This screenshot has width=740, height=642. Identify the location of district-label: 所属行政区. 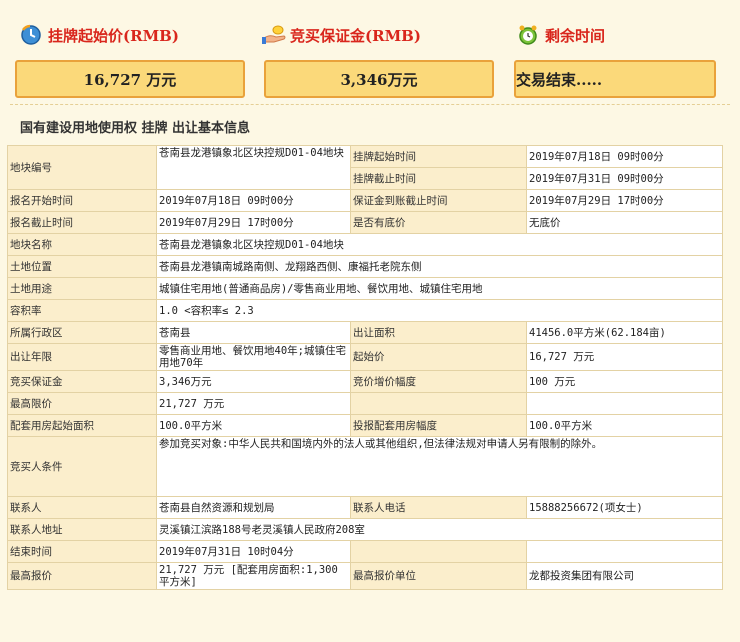
(82, 332).